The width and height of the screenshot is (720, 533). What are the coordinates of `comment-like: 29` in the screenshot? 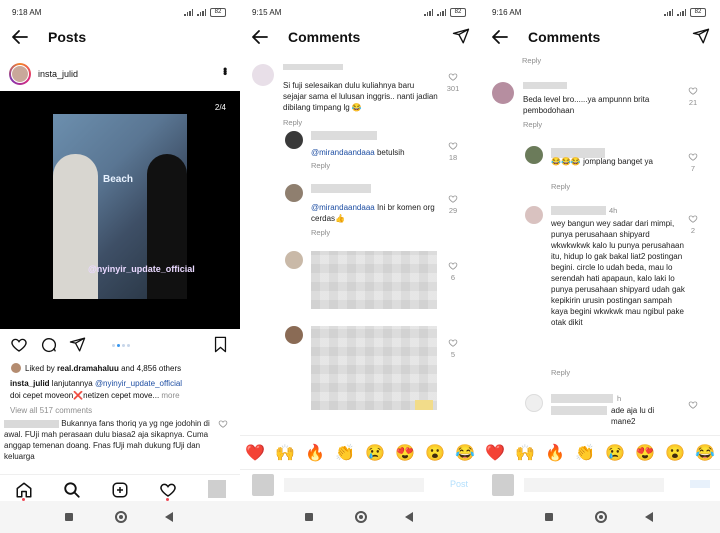 It's located at (453, 204).